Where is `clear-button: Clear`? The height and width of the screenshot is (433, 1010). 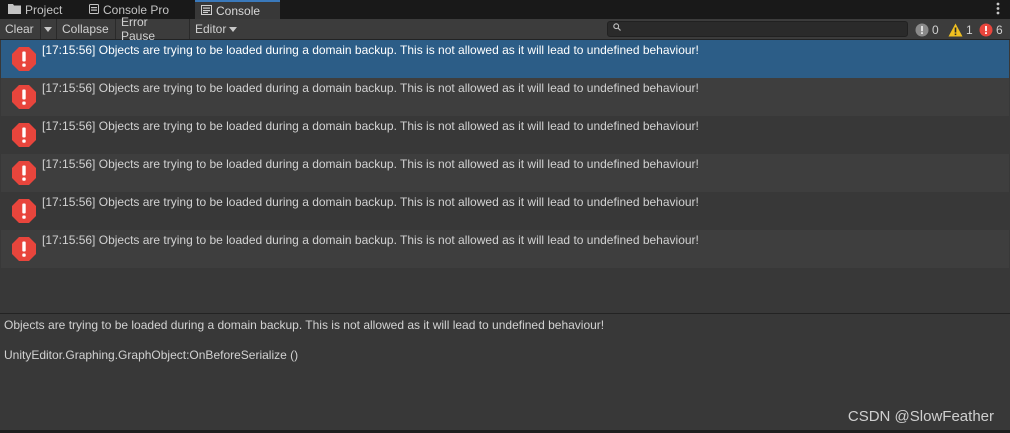
clear-button: Clear is located at coordinates (20, 29).